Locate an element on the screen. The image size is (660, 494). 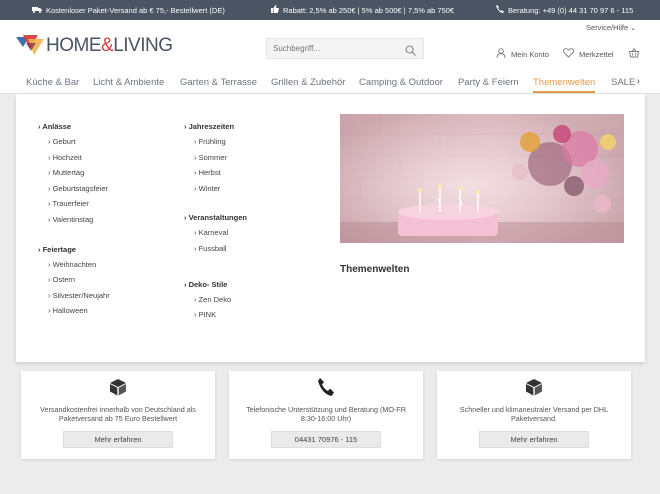
phone-number-button: 04431 70976 - 115 is located at coordinates (326, 439).